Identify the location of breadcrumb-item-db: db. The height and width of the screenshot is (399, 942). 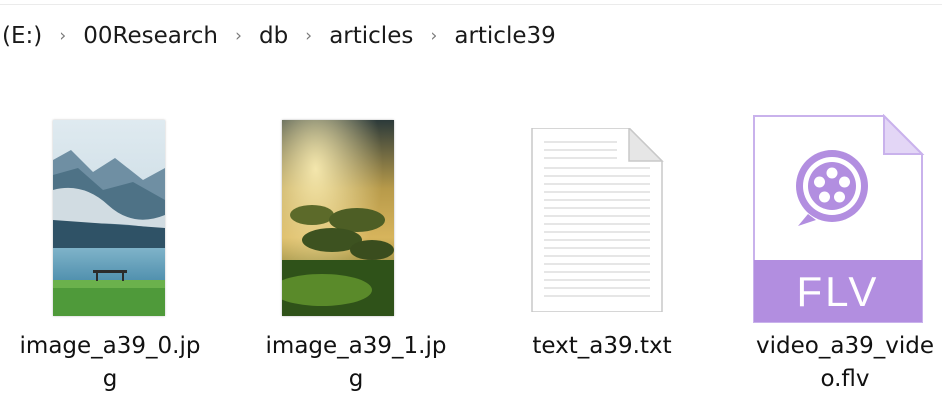
(273, 36).